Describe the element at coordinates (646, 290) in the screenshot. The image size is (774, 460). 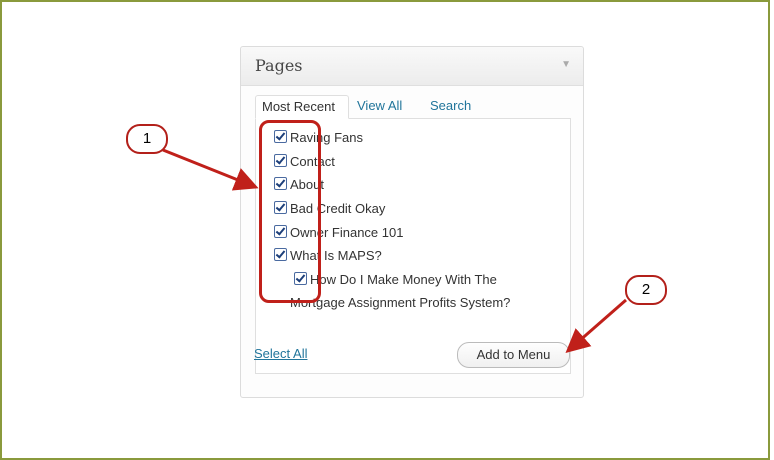
I see `callout-2: 2` at that location.